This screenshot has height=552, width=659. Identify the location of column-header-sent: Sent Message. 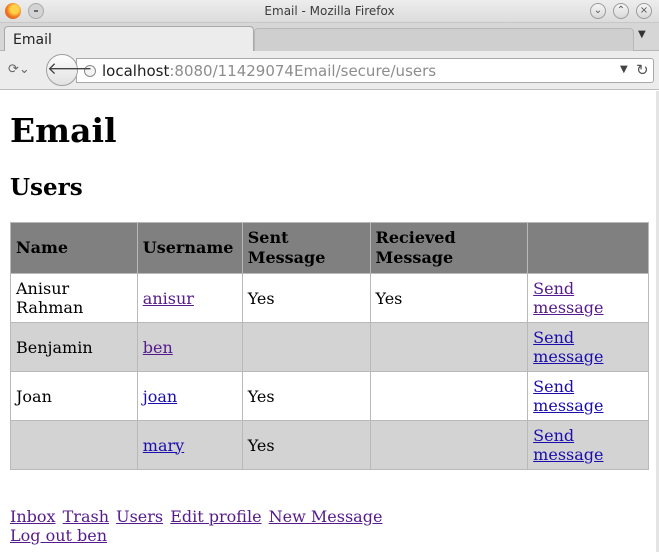
(306, 248).